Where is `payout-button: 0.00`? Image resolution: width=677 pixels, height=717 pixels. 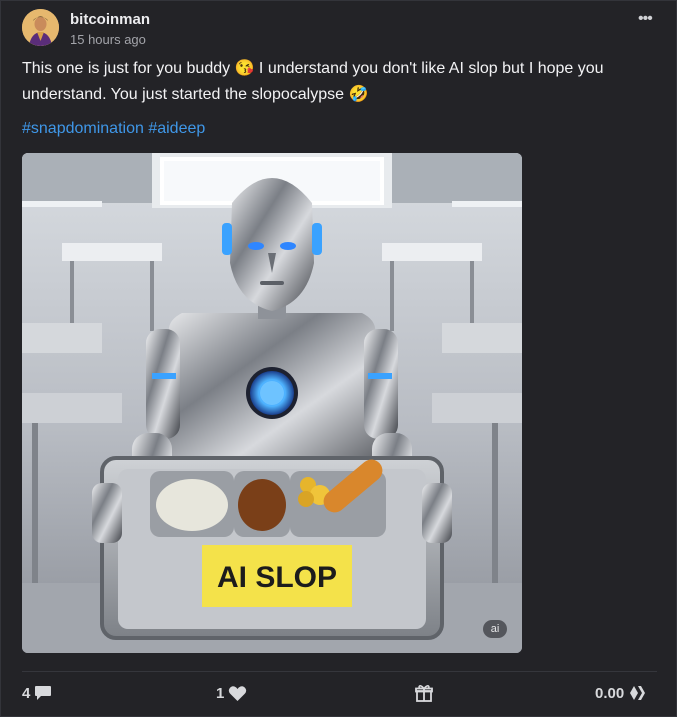 payout-button: 0.00 is located at coordinates (621, 693).